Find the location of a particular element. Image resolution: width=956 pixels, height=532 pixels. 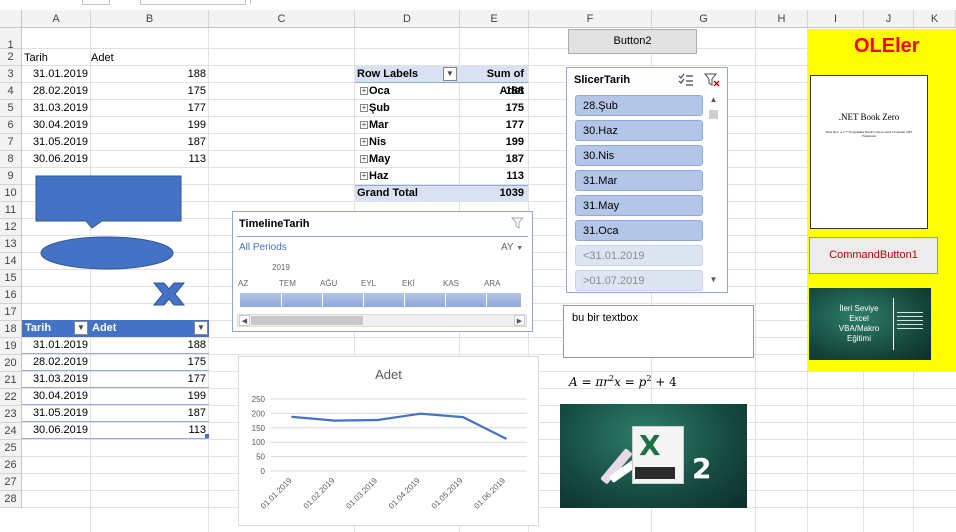

row-header: 19 is located at coordinates (11, 346).